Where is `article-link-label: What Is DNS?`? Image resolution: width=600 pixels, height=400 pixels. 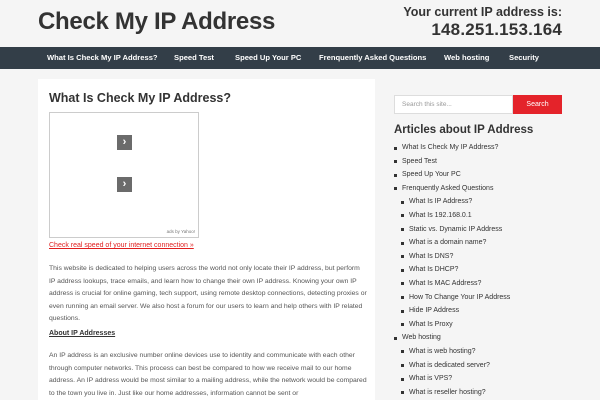
article-link-label: What Is DNS? is located at coordinates (431, 257).